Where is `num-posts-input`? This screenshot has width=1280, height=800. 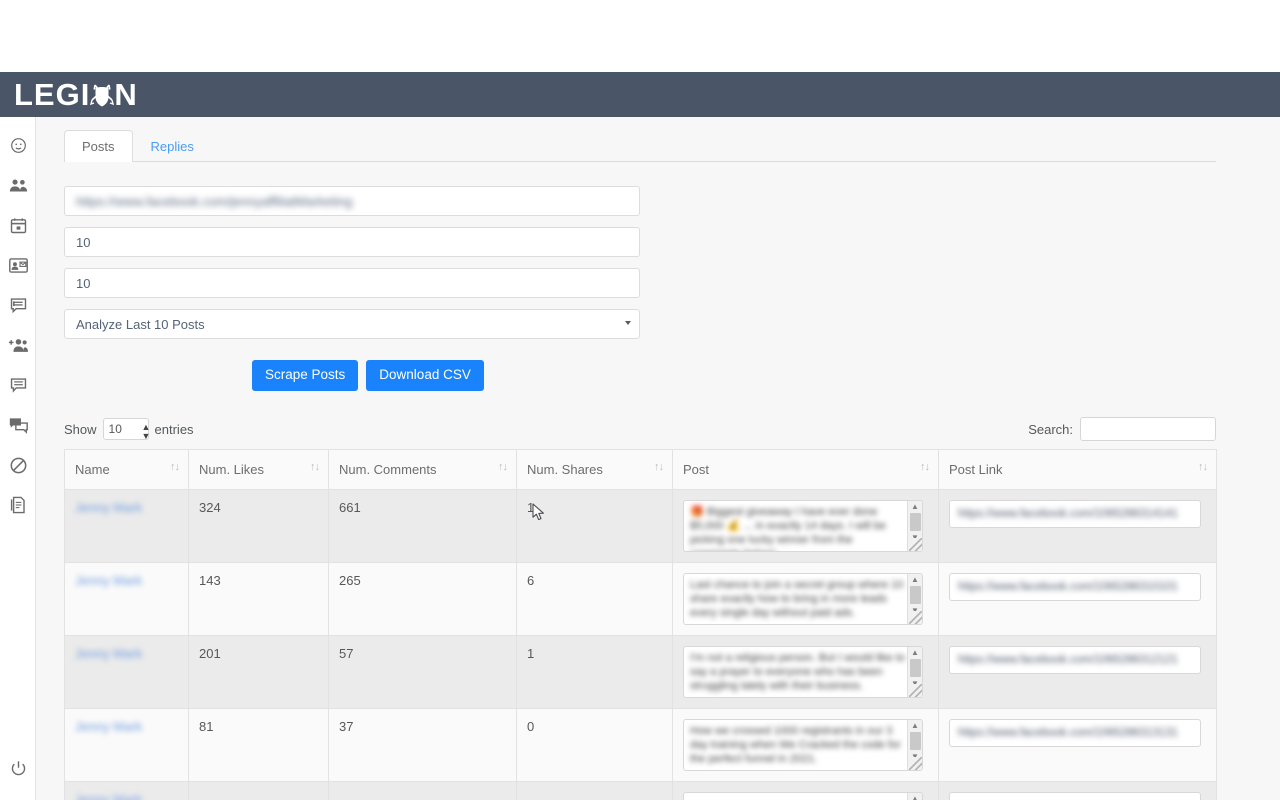
num-posts-input is located at coordinates (352, 242).